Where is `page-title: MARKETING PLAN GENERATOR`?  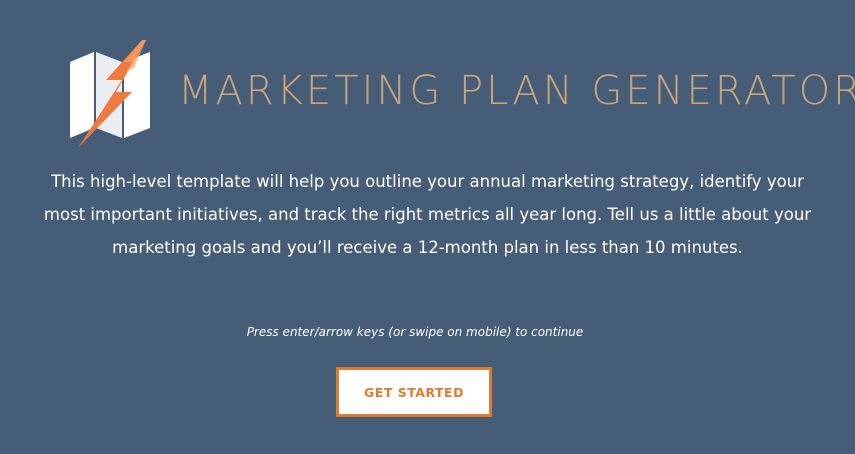
page-title: MARKETING PLAN GENERATOR is located at coordinates (516, 91).